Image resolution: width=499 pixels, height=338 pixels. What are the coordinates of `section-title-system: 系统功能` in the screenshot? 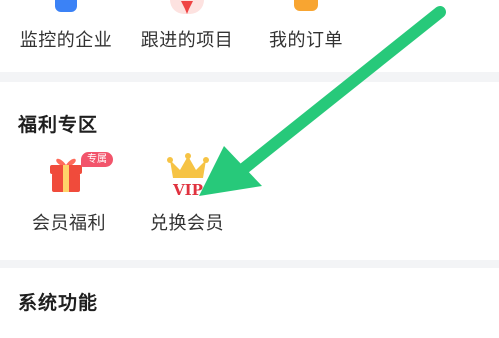 It's located at (58, 303).